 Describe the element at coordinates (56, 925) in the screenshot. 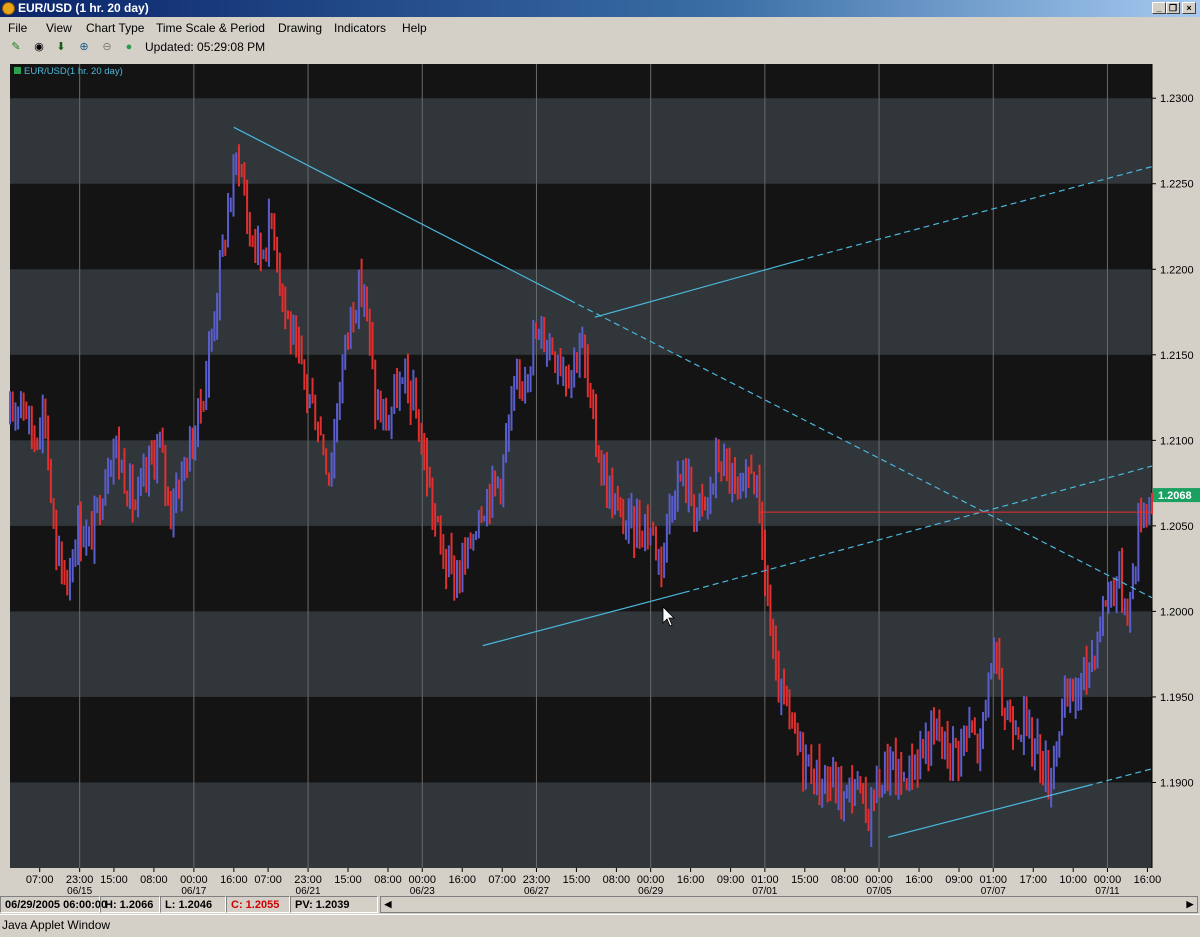

I see `applet-footer-text: Java Applet Window` at that location.